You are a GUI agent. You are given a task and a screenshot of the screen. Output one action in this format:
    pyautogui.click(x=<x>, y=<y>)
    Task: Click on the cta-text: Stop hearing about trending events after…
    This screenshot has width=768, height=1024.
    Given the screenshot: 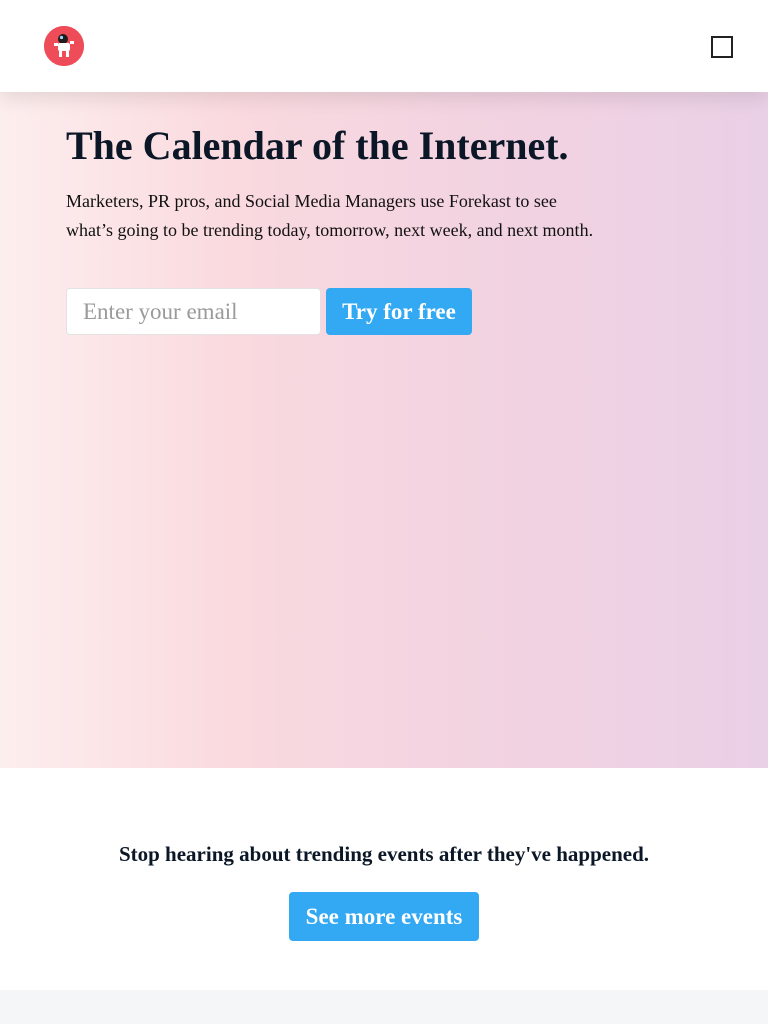 What is the action you would take?
    pyautogui.click(x=384, y=854)
    